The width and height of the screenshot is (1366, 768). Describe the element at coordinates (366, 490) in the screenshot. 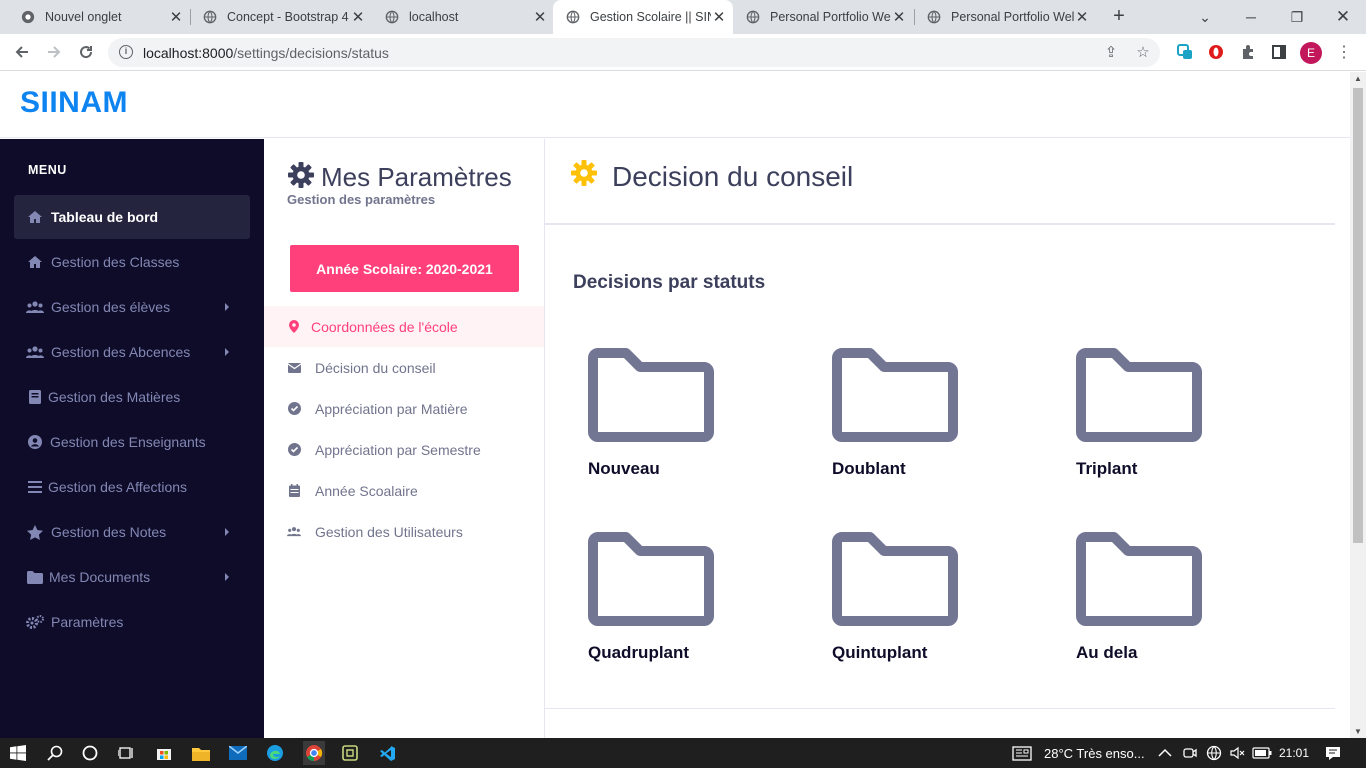

I see `settings-nav-label: Année Scoalaire` at that location.